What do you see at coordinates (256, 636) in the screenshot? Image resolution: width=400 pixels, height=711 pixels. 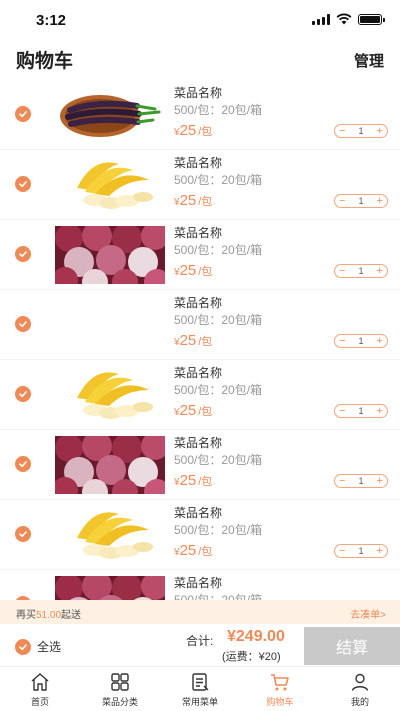 I see `total-amount: ¥249.00` at bounding box center [256, 636].